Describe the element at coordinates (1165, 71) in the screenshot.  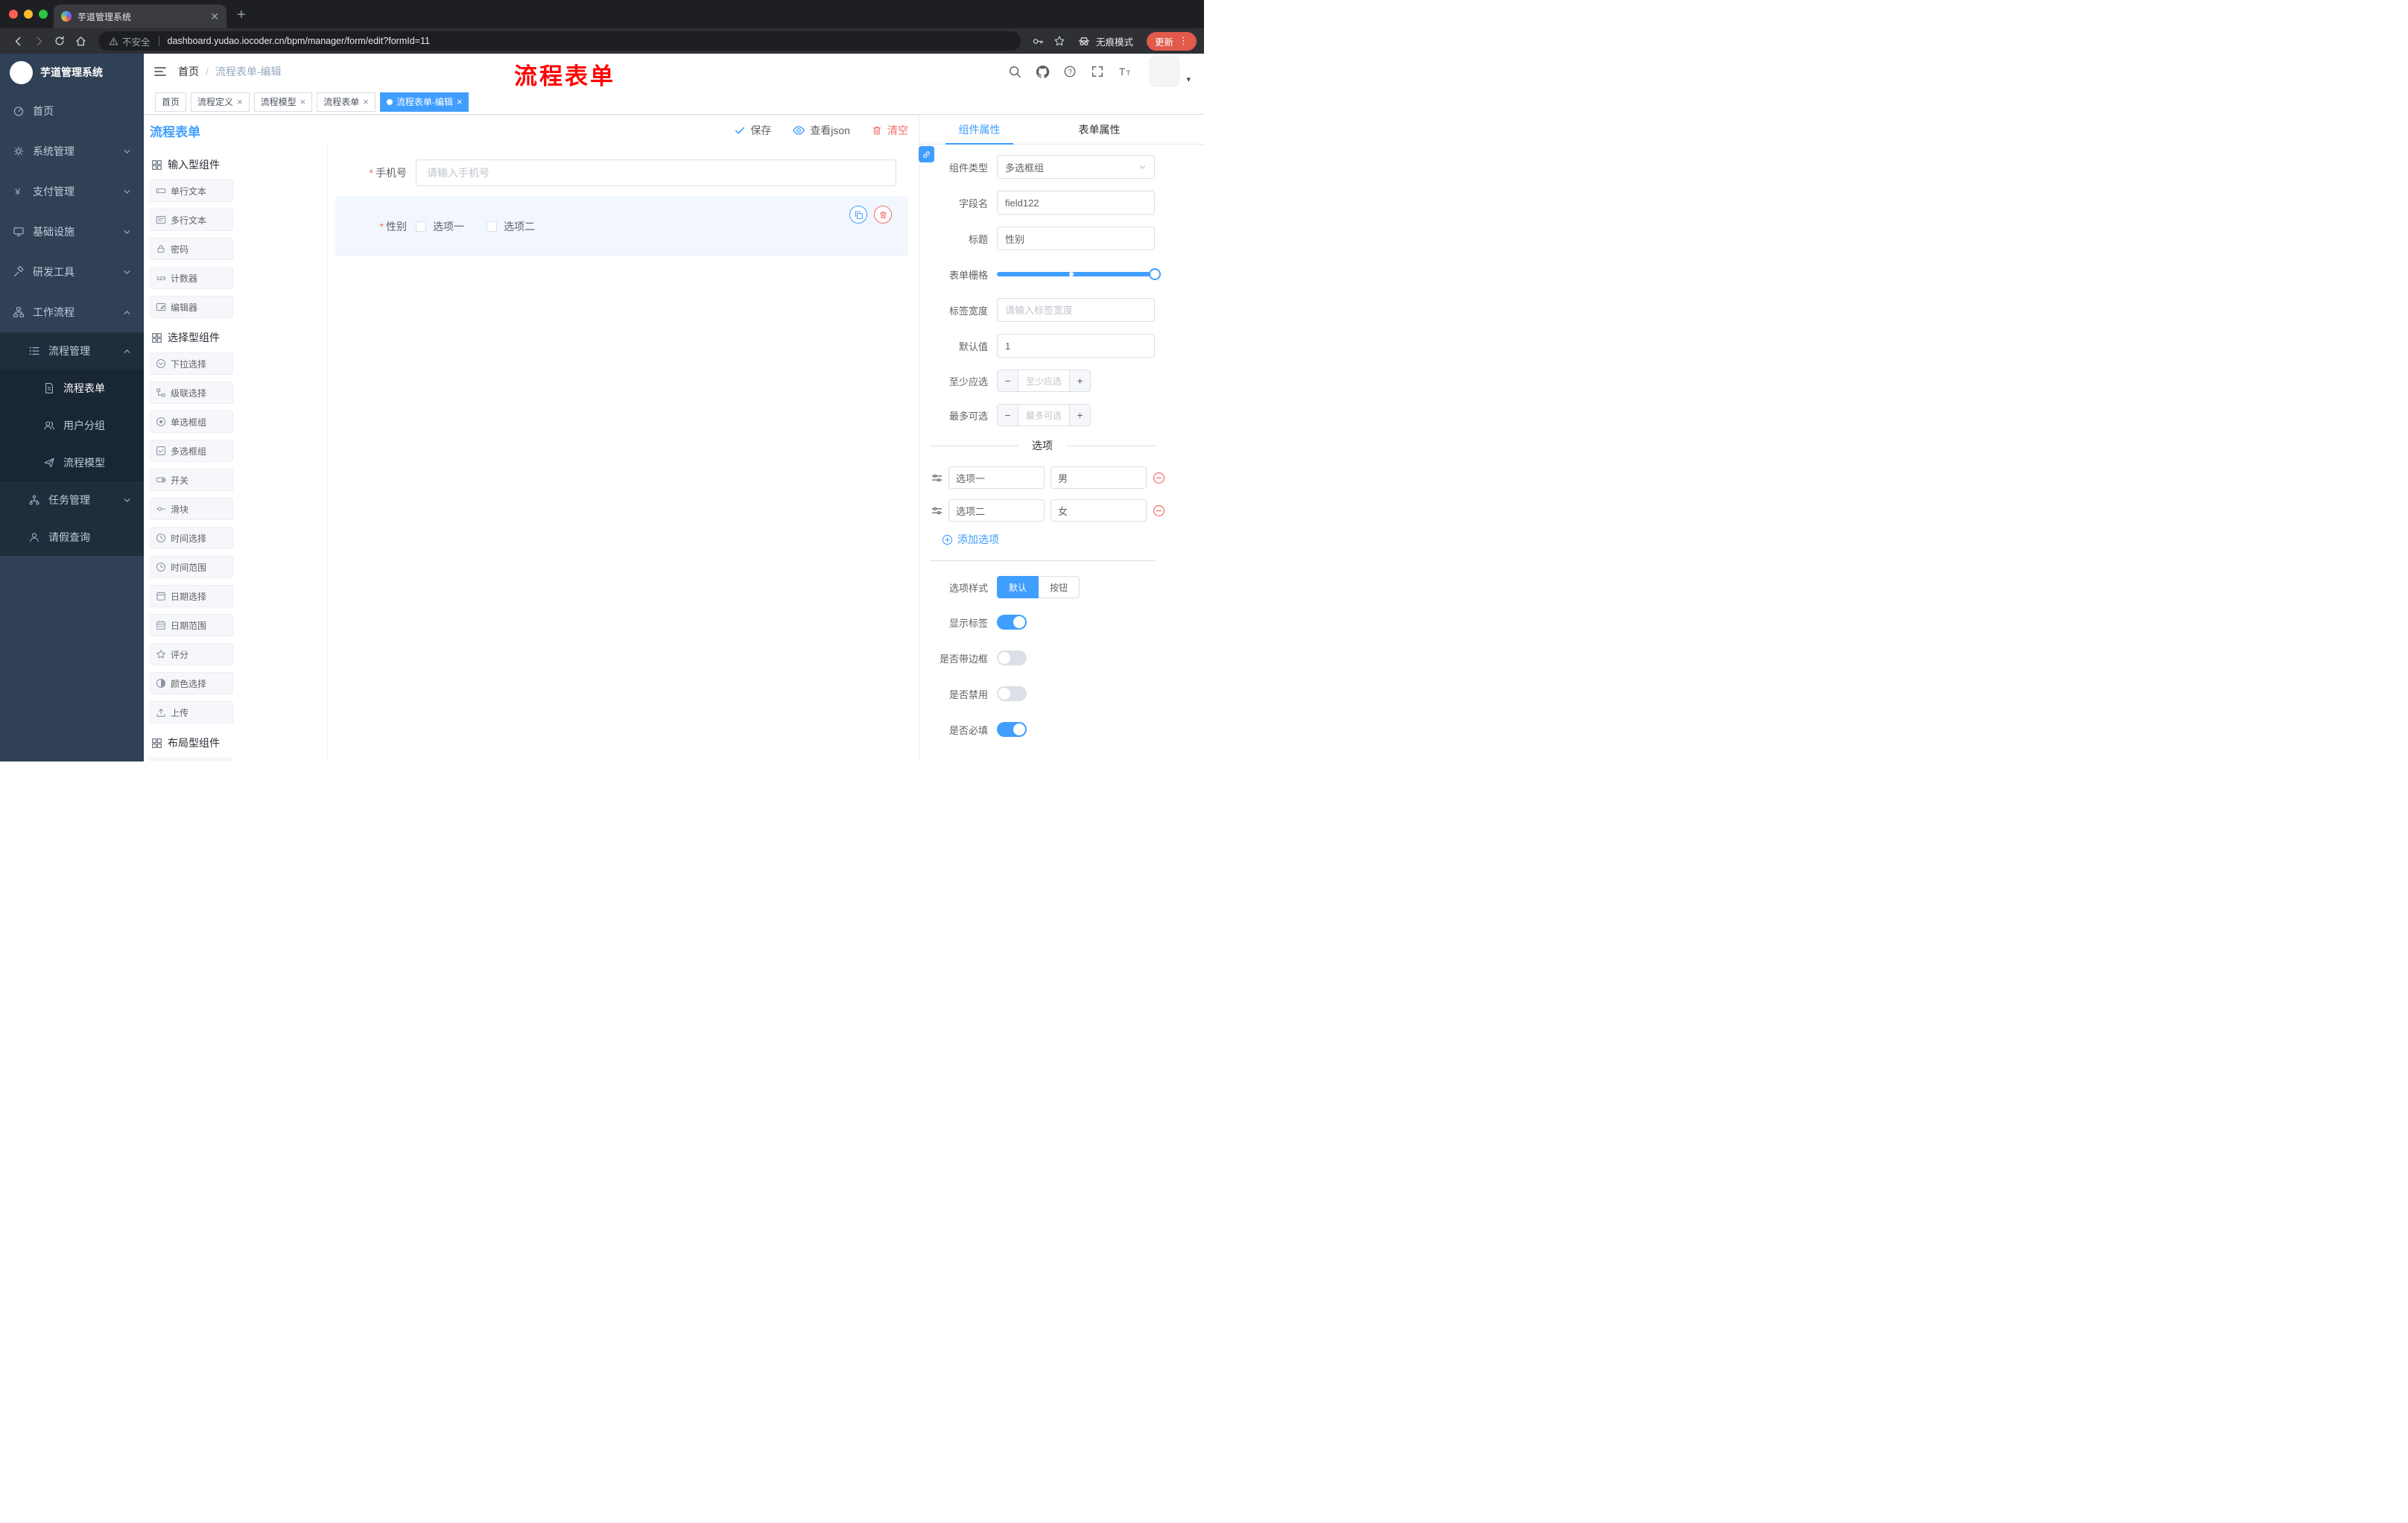
I see `user-avatar` at that location.